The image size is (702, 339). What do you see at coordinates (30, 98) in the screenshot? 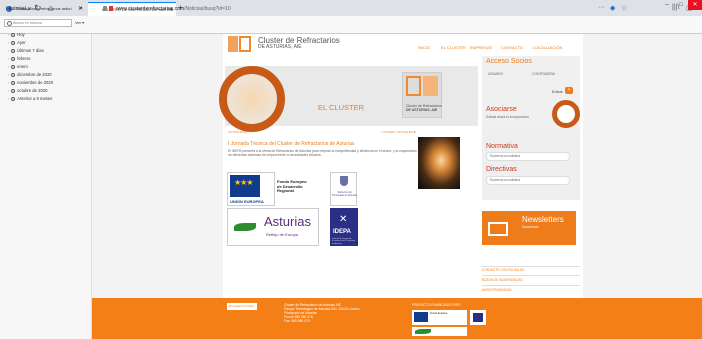
I see `history-item-older: › Anterior a 6 meses` at bounding box center [30, 98].